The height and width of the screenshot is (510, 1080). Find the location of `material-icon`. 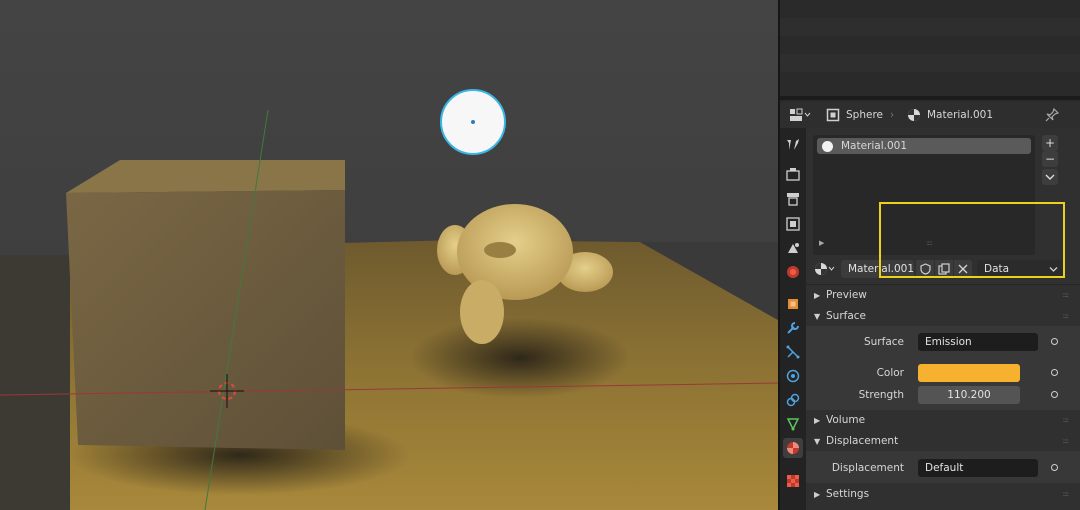

material-icon is located at coordinates (914, 115).